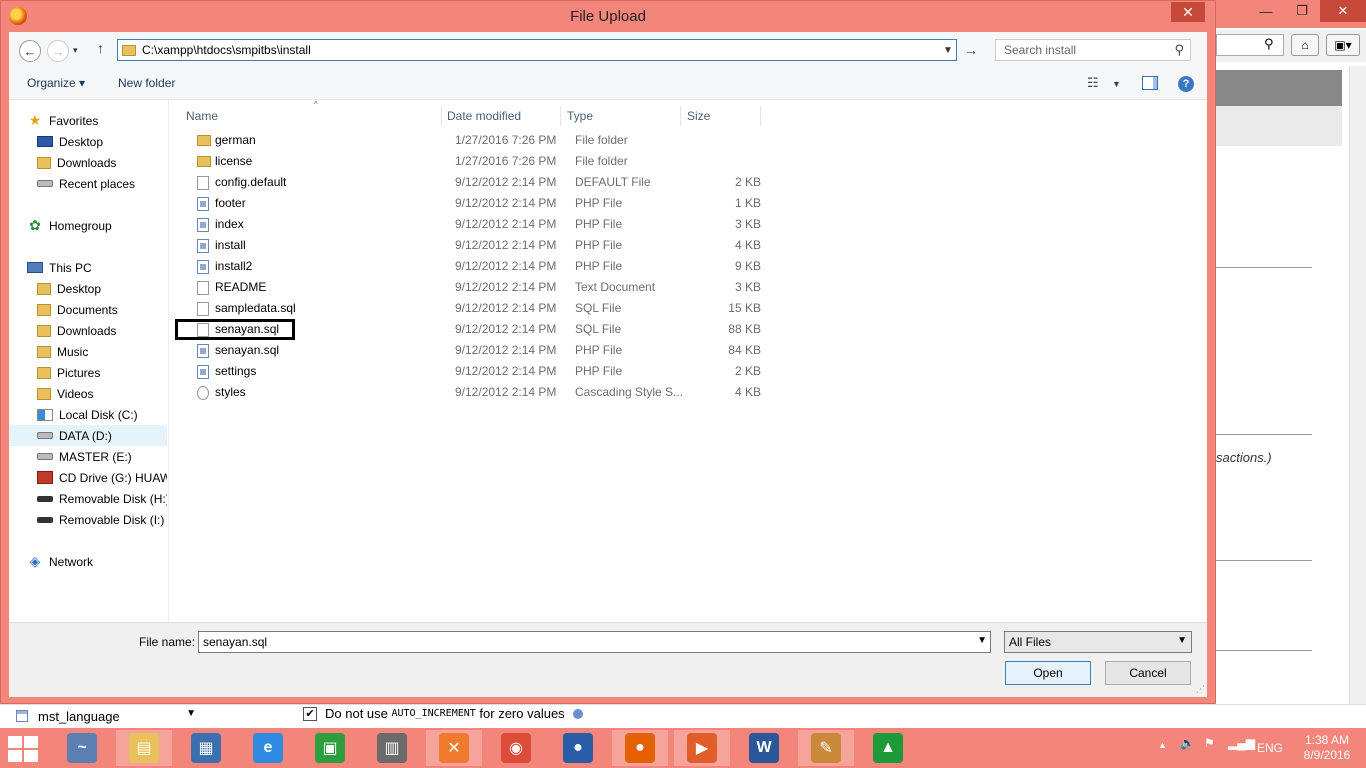 This screenshot has width=1366, height=768. Describe the element at coordinates (1200, 689) in the screenshot. I see `resize-grip-icon: ⋰` at that location.